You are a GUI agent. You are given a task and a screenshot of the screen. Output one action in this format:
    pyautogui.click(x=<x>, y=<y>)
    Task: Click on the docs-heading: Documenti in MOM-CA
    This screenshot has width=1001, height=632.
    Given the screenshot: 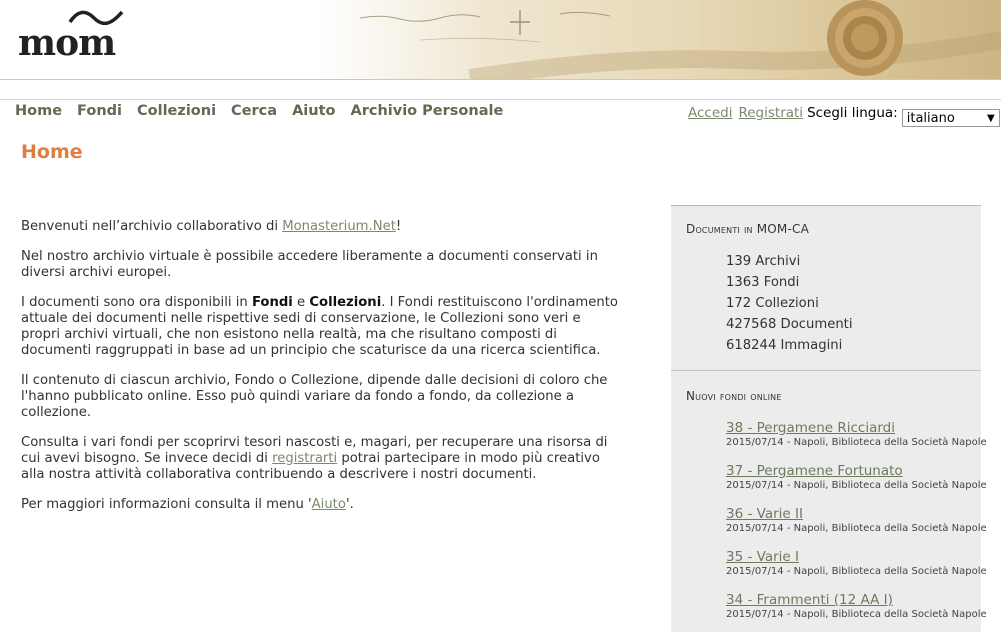 What is the action you would take?
    pyautogui.click(x=748, y=229)
    